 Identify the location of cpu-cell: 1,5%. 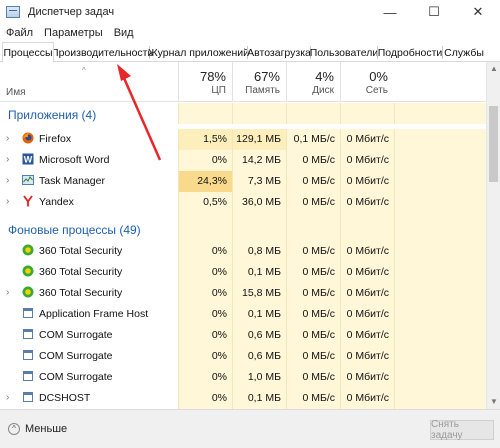
(205, 139).